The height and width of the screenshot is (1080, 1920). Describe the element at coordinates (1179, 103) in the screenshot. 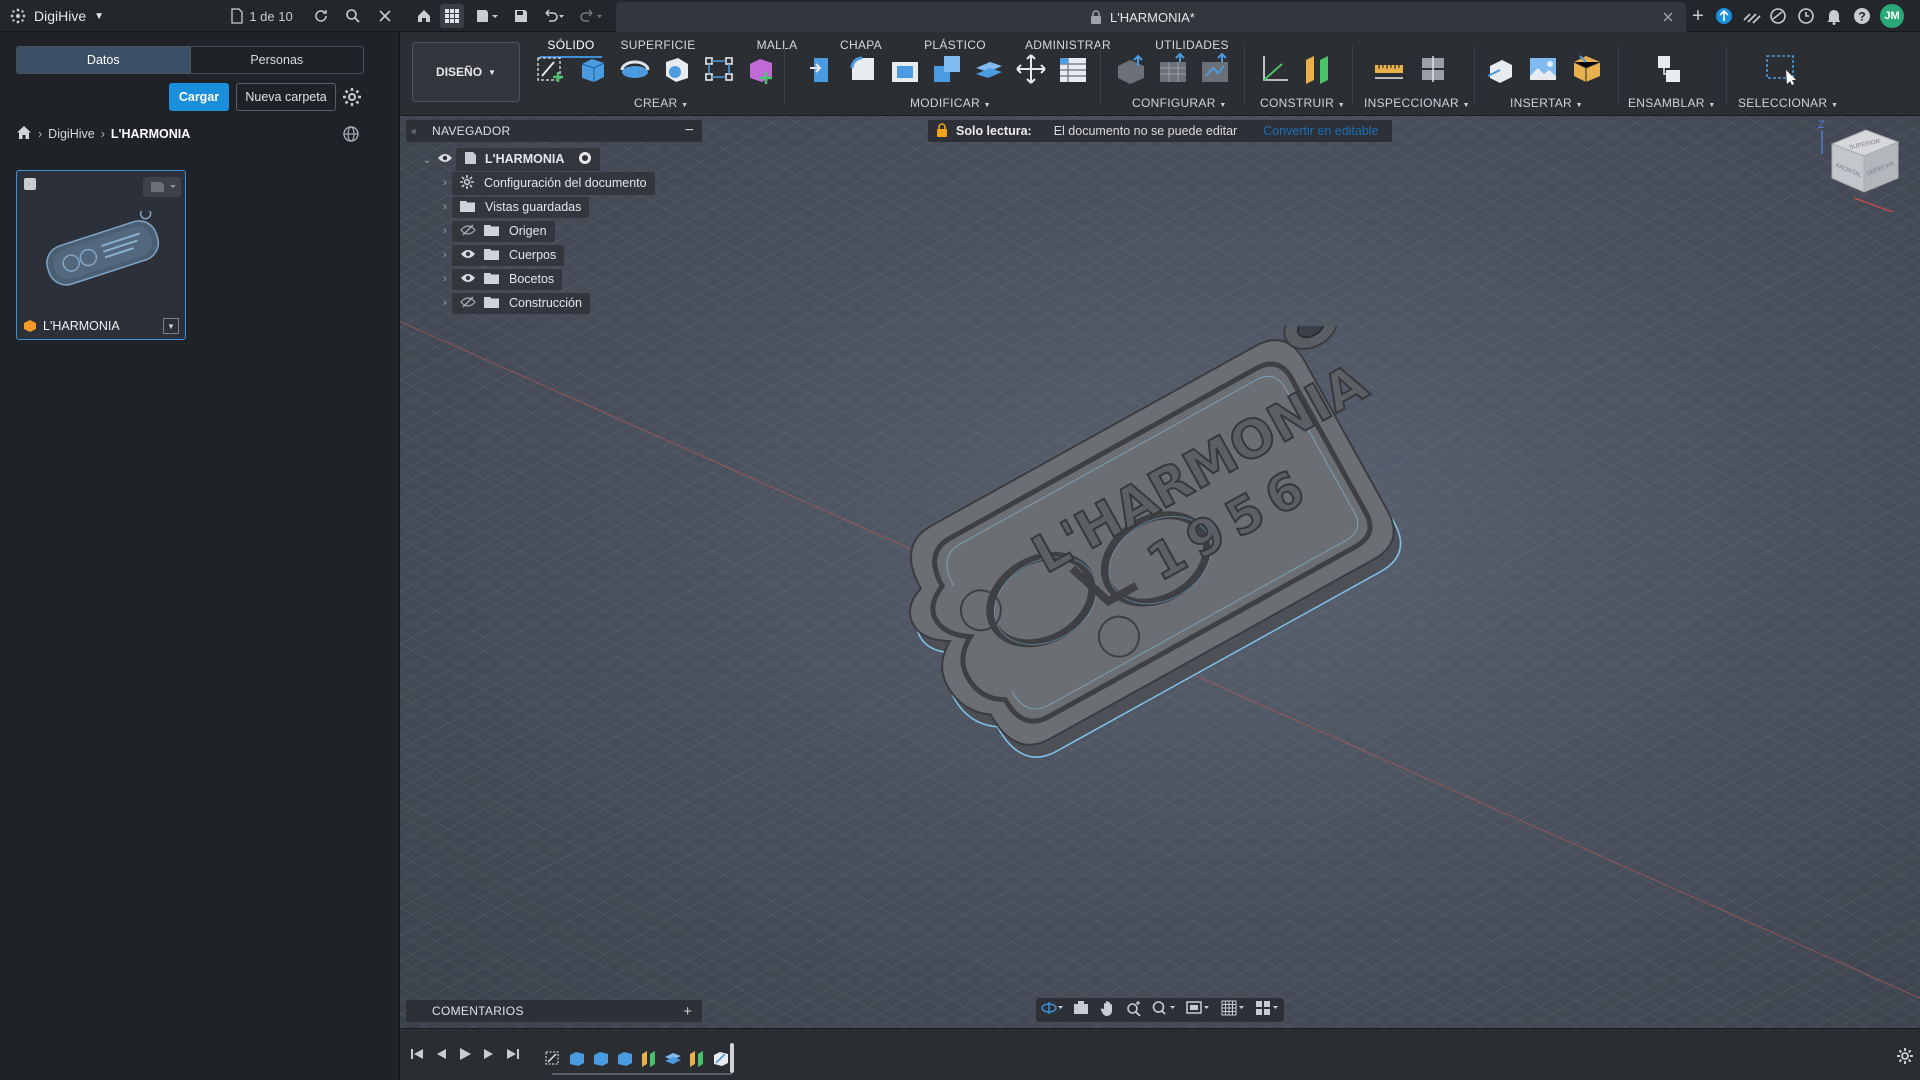

I see `group-configurar: CONFIGURAR ▼` at that location.